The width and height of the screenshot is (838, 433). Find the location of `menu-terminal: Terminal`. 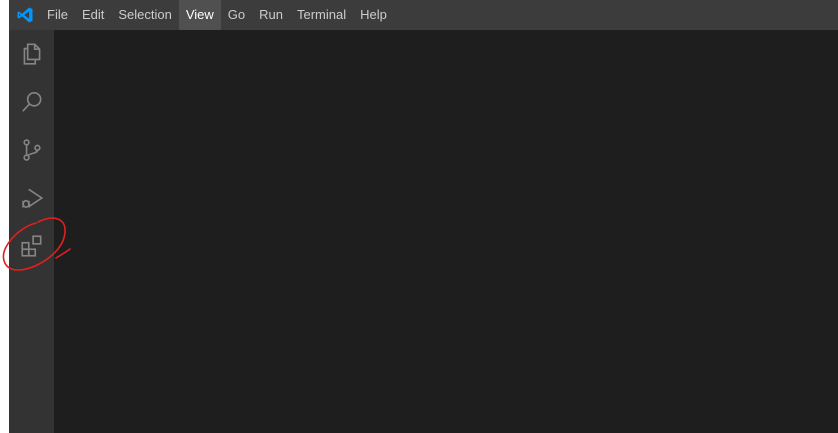

menu-terminal: Terminal is located at coordinates (321, 15).